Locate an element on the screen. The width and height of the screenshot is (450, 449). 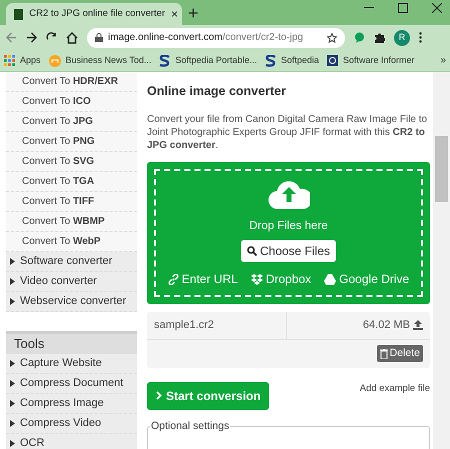
drop-text: Drop Files here is located at coordinates (288, 226).